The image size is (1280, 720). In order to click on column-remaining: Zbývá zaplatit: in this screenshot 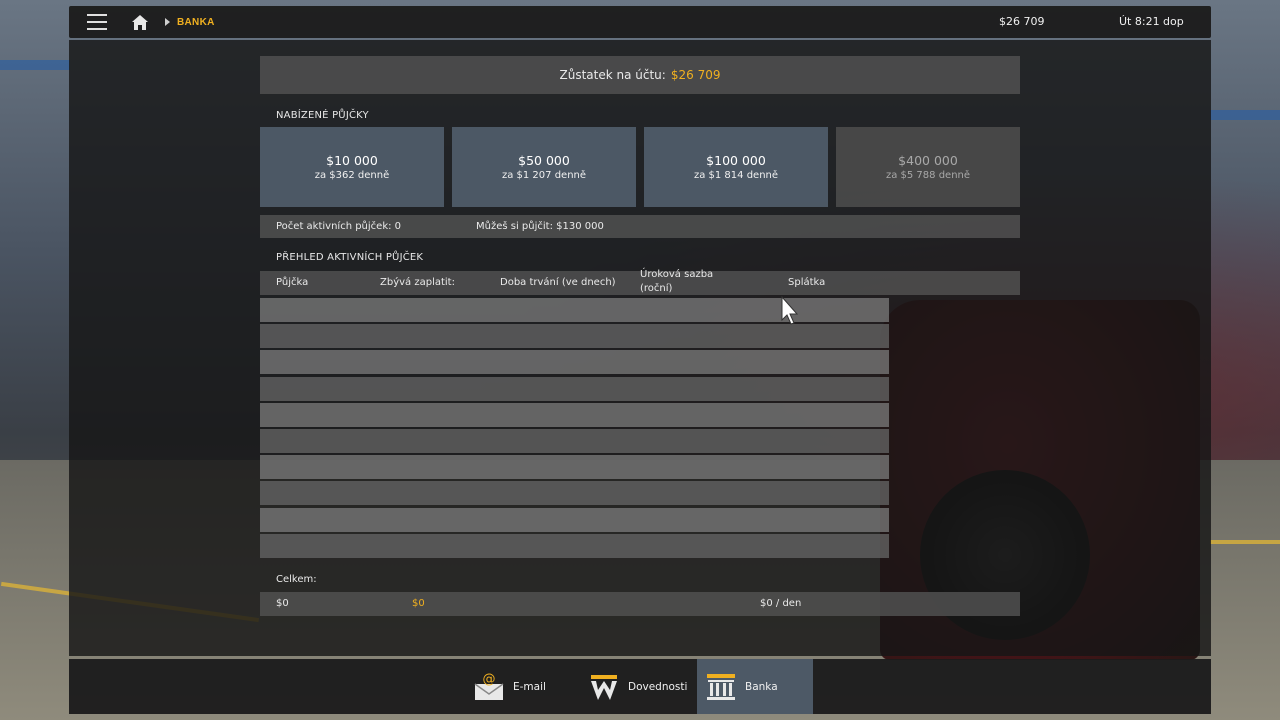, I will do `click(417, 282)`.